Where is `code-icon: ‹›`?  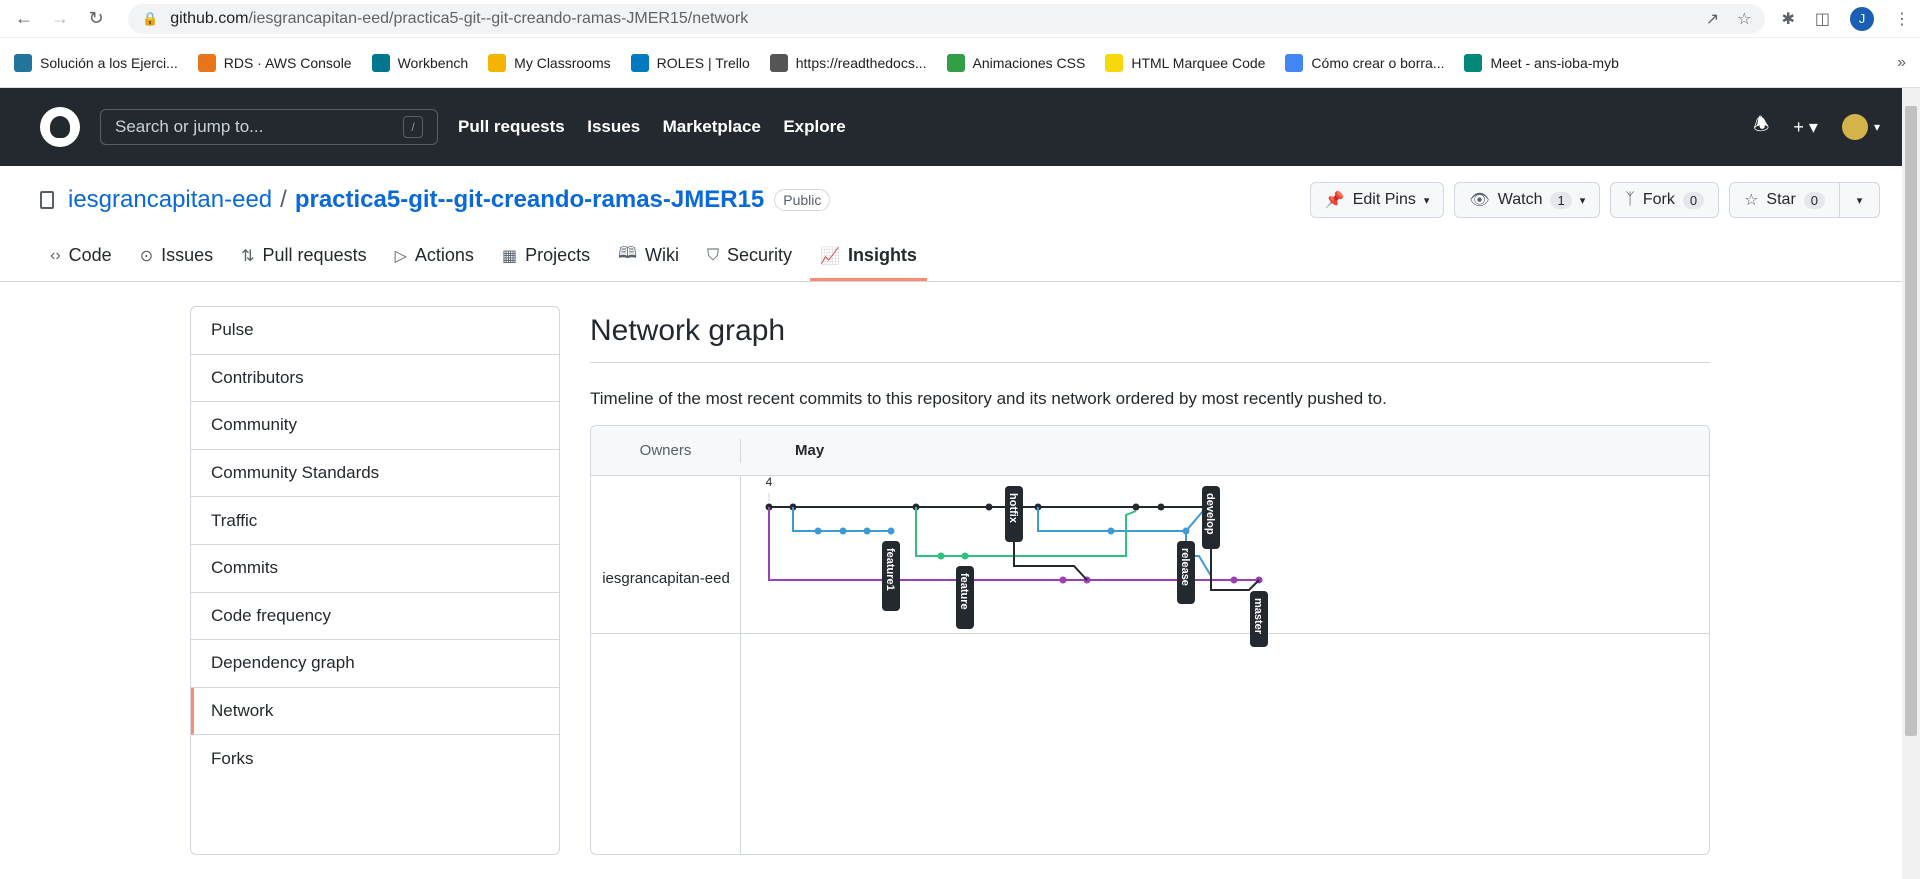 code-icon: ‹› is located at coordinates (55, 255).